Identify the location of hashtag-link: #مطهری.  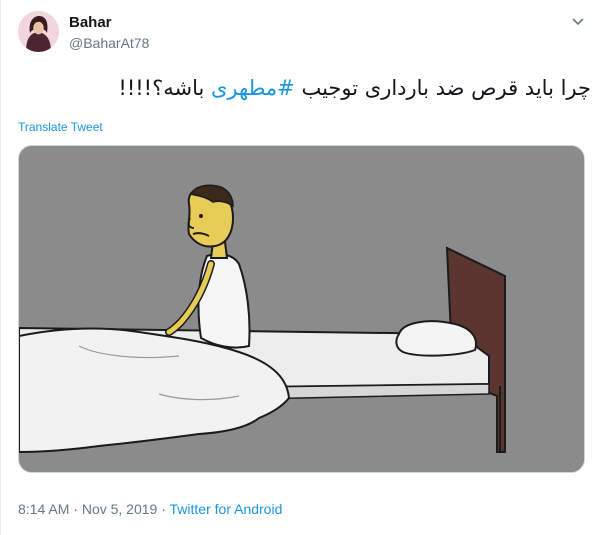
(253, 88).